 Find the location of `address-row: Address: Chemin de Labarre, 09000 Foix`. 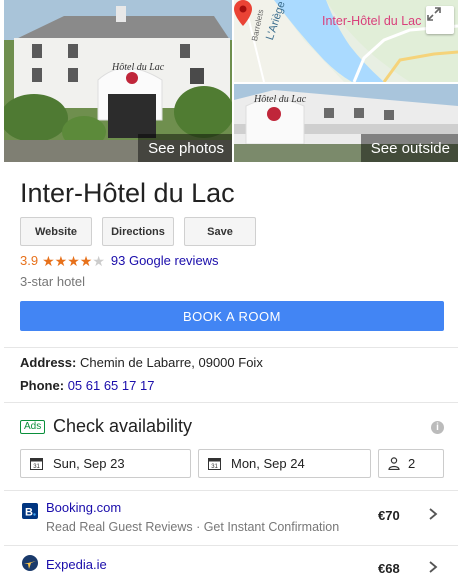

address-row: Address: Chemin de Labarre, 09000 Foix is located at coordinates (141, 362).